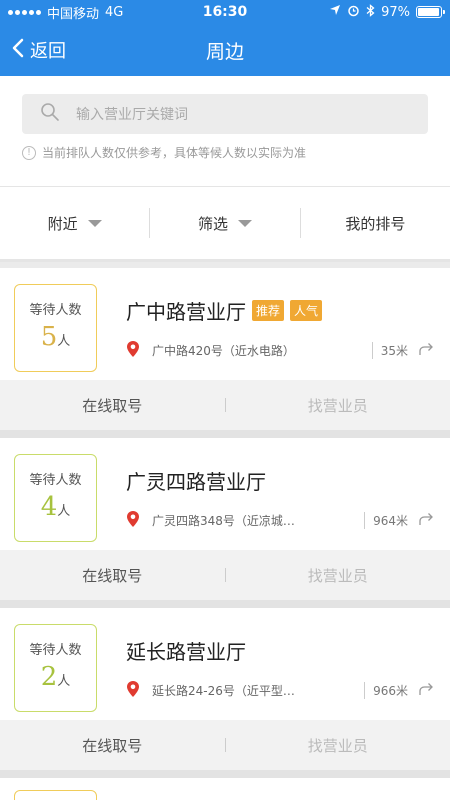  I want to click on nav-bar: 返回 周边, so click(225, 50).